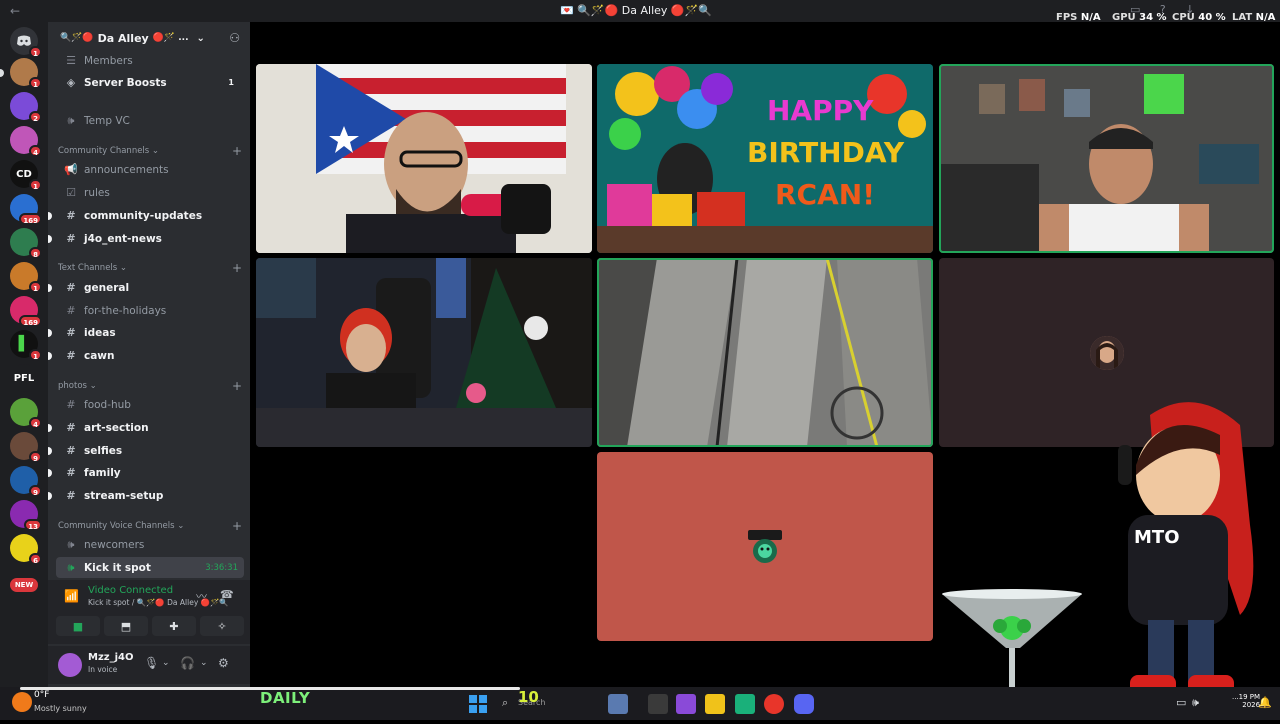 The image size is (1280, 724). I want to click on speaker-icon: 🕪, so click(71, 120).